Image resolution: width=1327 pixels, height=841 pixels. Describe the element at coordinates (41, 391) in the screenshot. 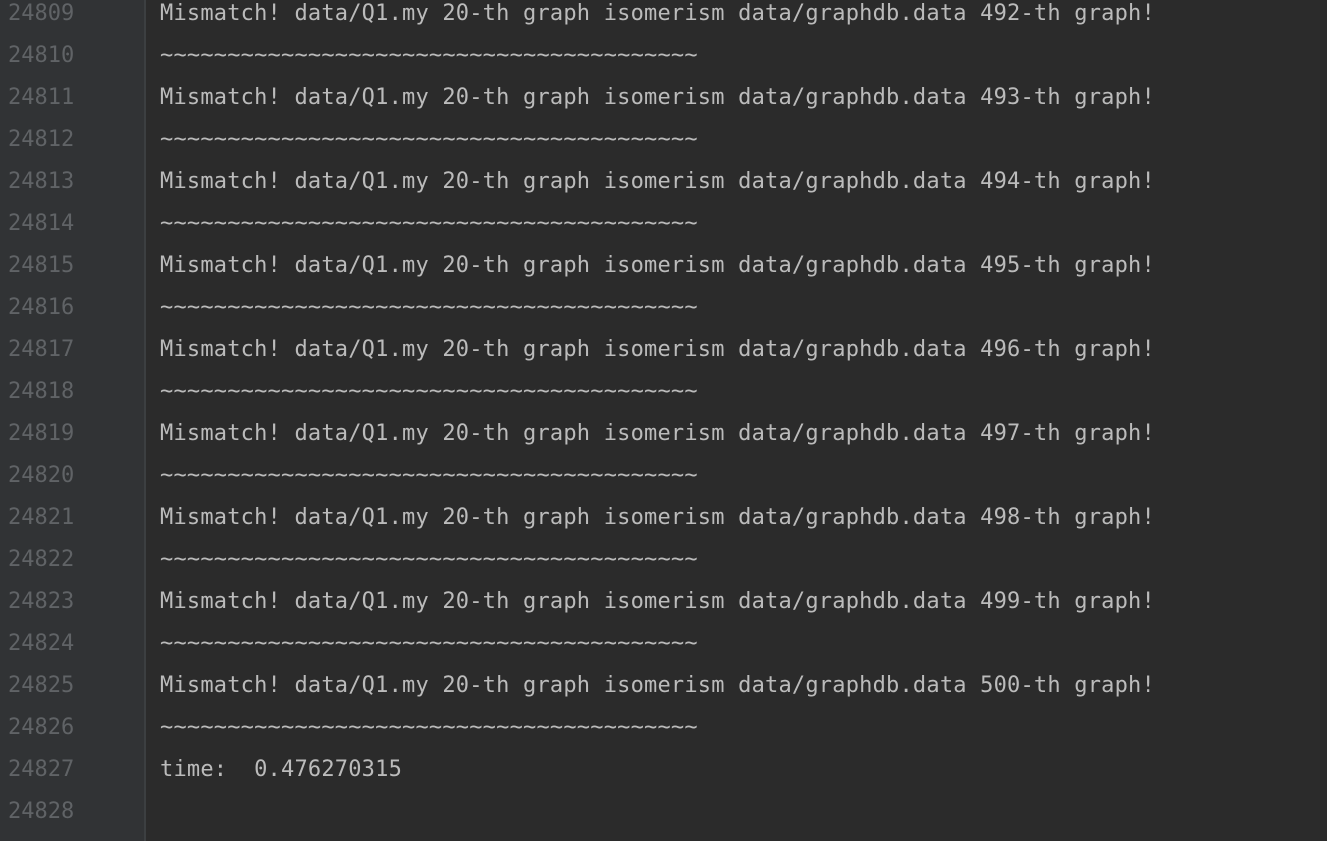

I see `line-number: 24818` at that location.